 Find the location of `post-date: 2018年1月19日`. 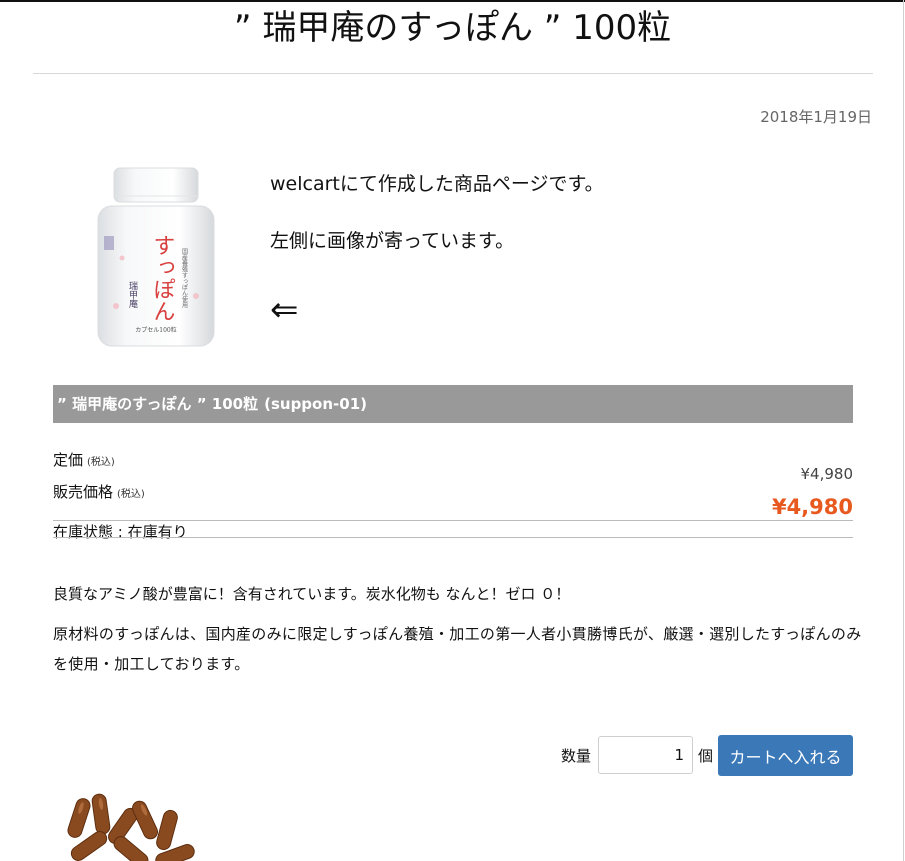

post-date: 2018年1月19日 is located at coordinates (816, 117).